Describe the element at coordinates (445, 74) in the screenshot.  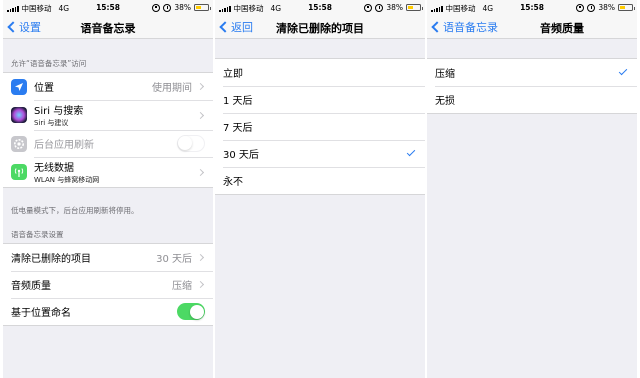
I see `option-label: 压缩` at that location.